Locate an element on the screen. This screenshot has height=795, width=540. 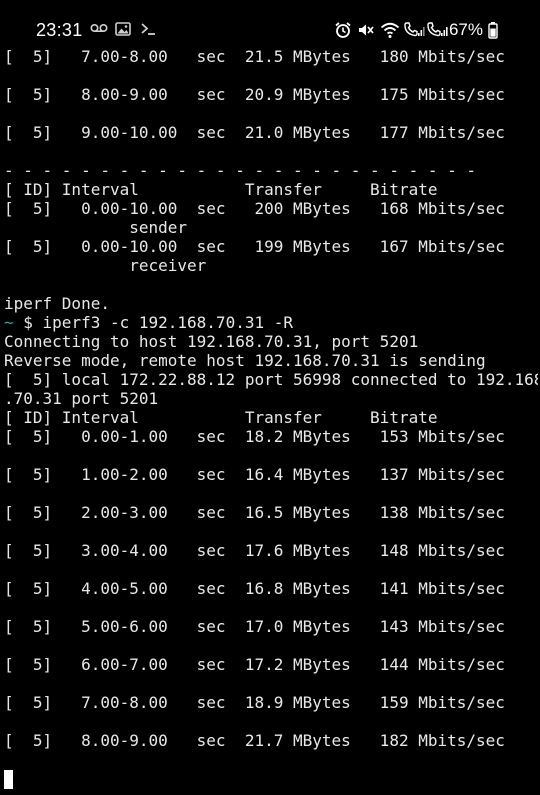
terminal-line: receiver is located at coordinates (105, 265).